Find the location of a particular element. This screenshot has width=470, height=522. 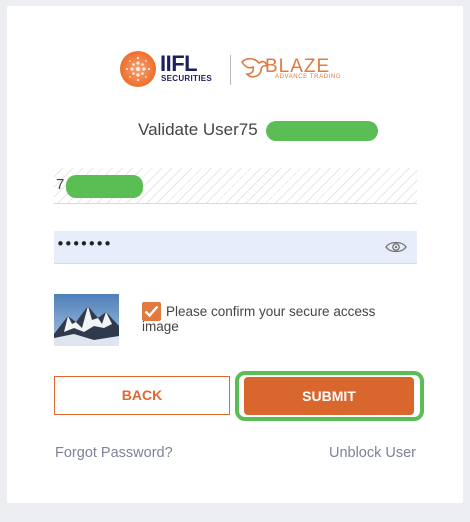

password-input: ••••••• is located at coordinates (235, 247).